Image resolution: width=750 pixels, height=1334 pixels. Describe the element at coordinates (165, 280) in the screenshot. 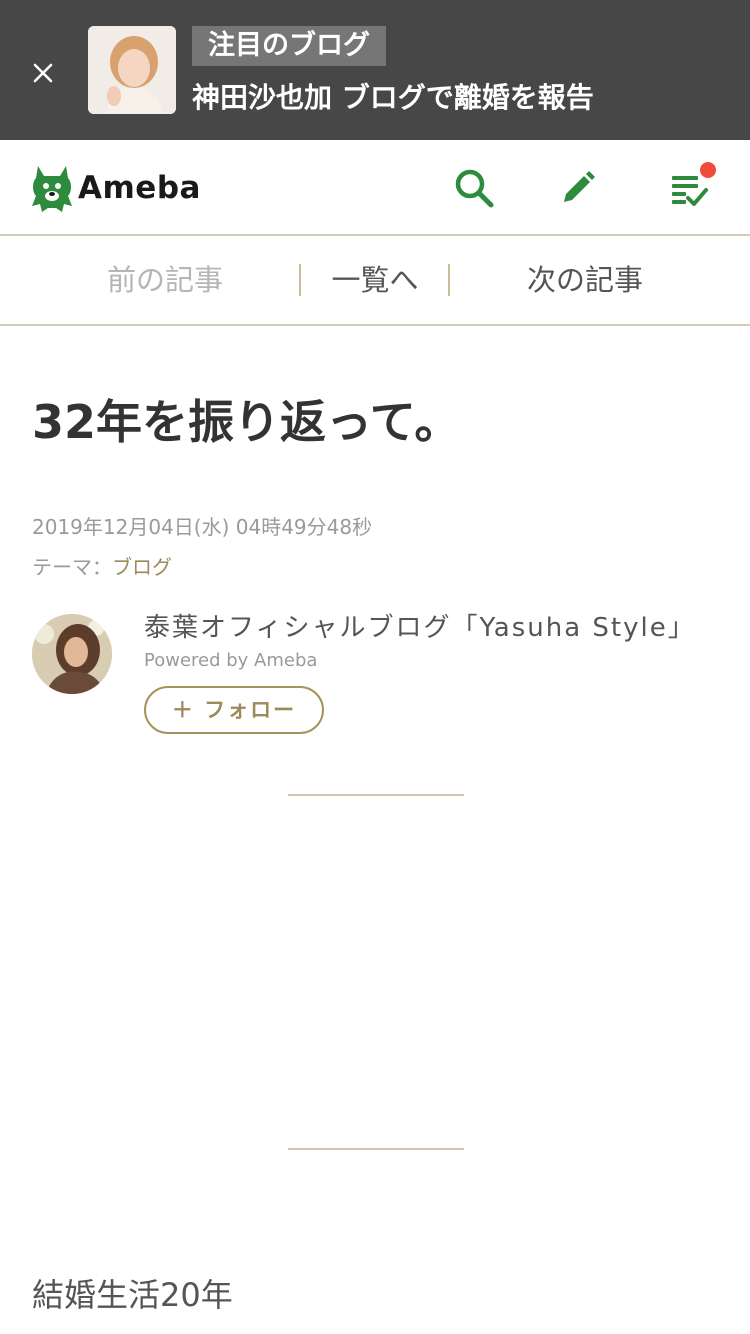

I see `prev-article-link: 前の記事` at that location.